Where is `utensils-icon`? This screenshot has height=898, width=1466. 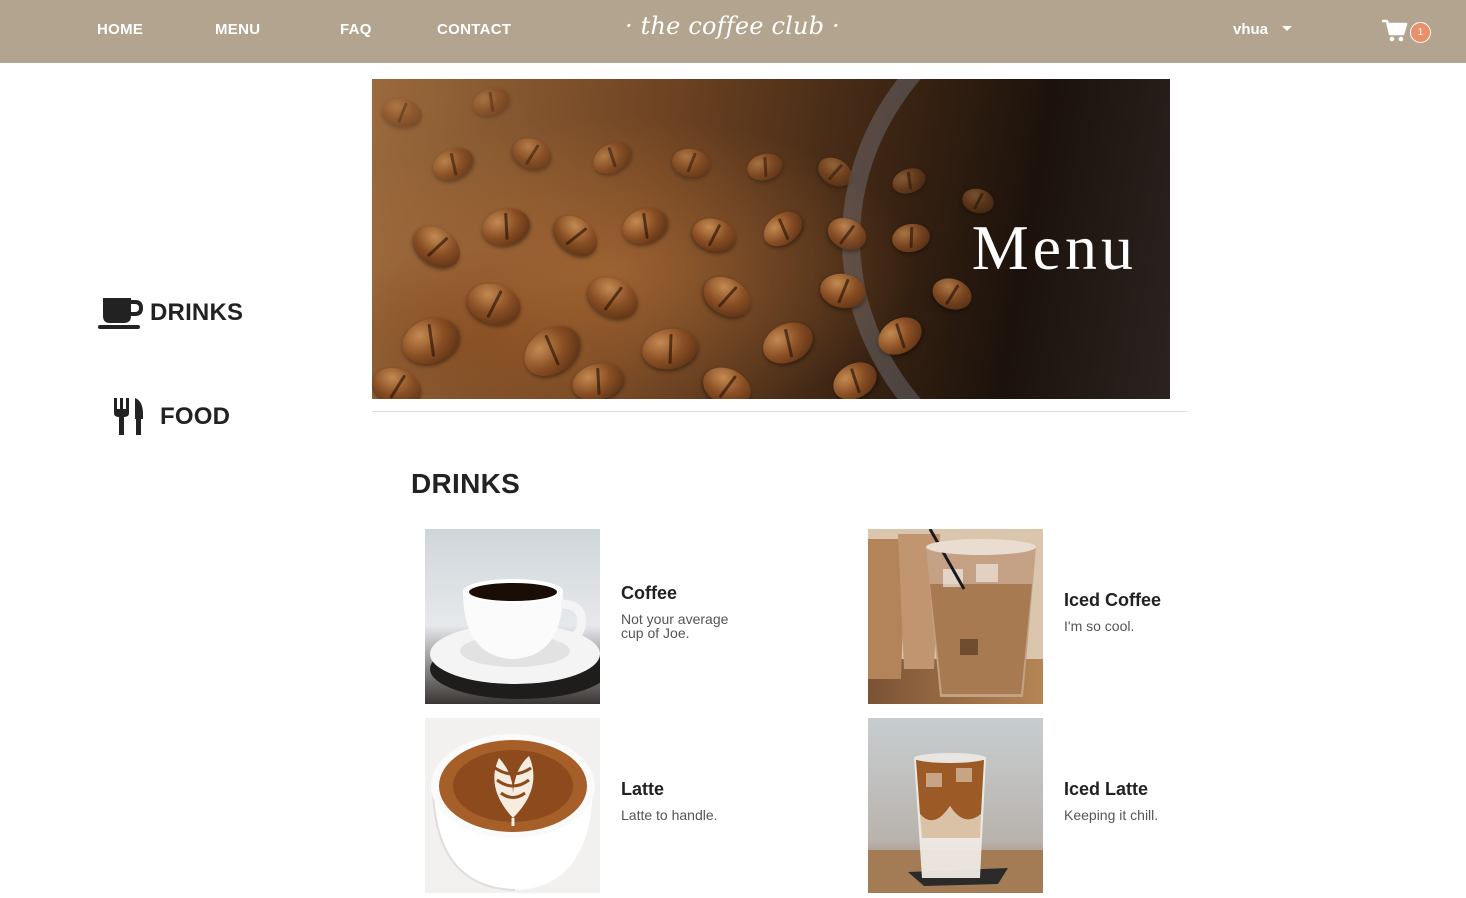
utensils-icon is located at coordinates (128, 416).